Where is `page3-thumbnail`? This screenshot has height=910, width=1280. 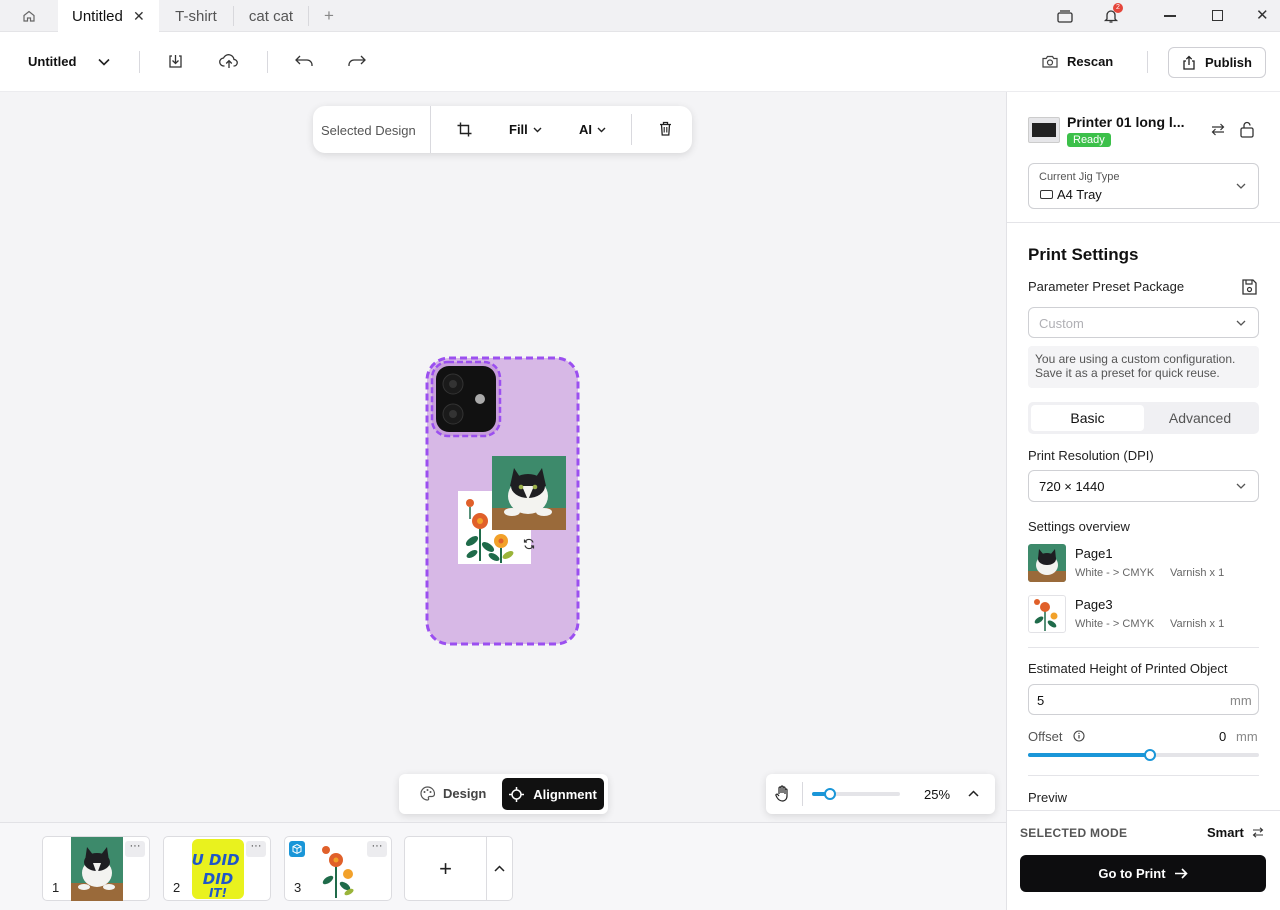 page3-thumbnail is located at coordinates (1047, 614).